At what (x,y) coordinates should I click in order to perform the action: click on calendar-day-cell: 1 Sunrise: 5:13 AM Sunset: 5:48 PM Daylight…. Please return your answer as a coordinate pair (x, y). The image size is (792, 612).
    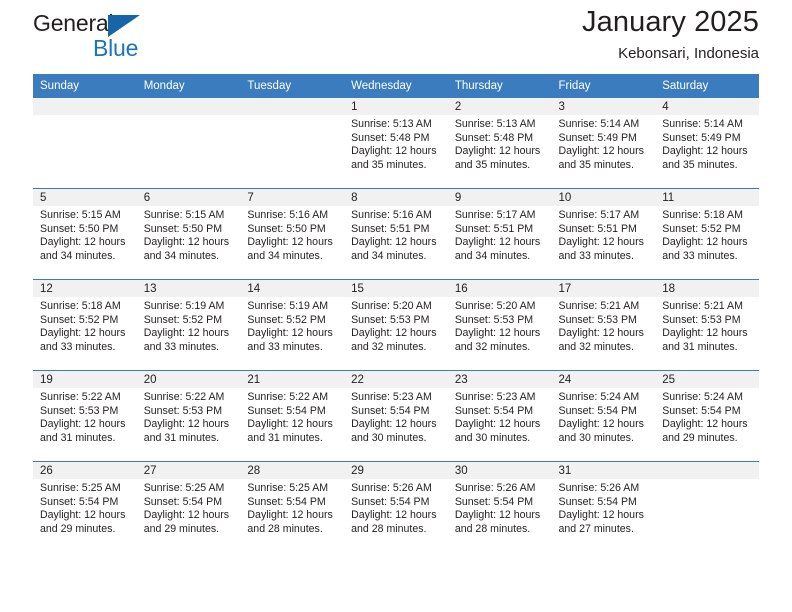
    Looking at the image, I should click on (396, 143).